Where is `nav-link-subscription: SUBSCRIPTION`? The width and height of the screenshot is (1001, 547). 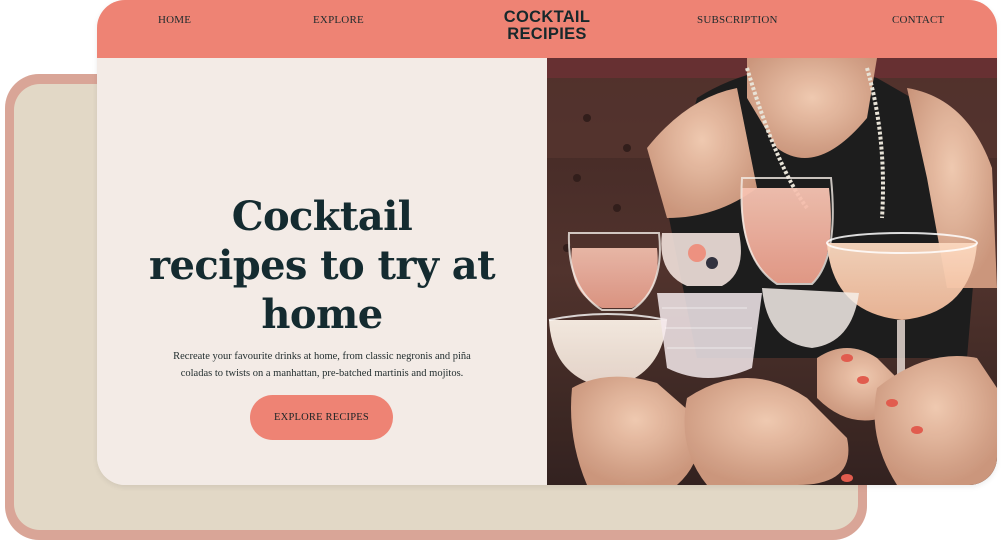 nav-link-subscription: SUBSCRIPTION is located at coordinates (737, 20).